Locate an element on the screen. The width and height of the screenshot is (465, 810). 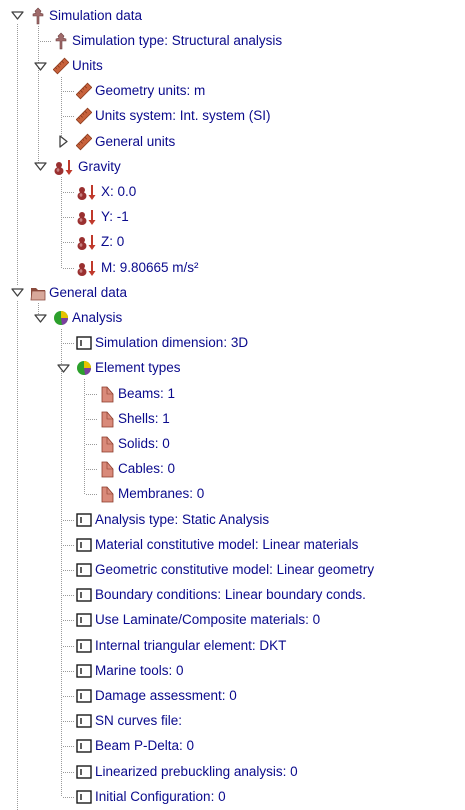
tree-node-internal-triangular-element: Internal triangular element: DKT is located at coordinates (181, 646).